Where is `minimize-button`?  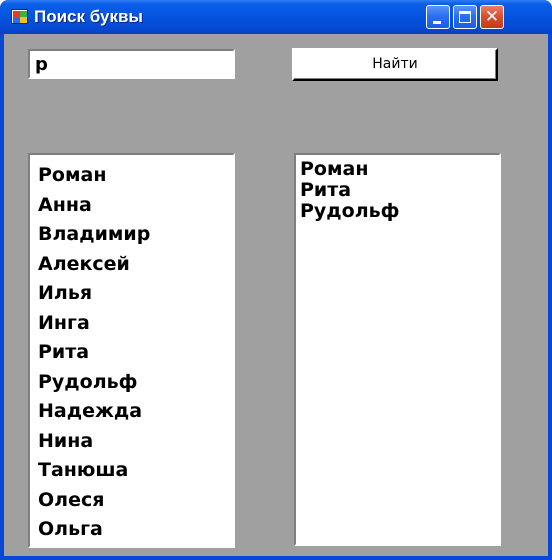
minimize-button is located at coordinates (438, 17).